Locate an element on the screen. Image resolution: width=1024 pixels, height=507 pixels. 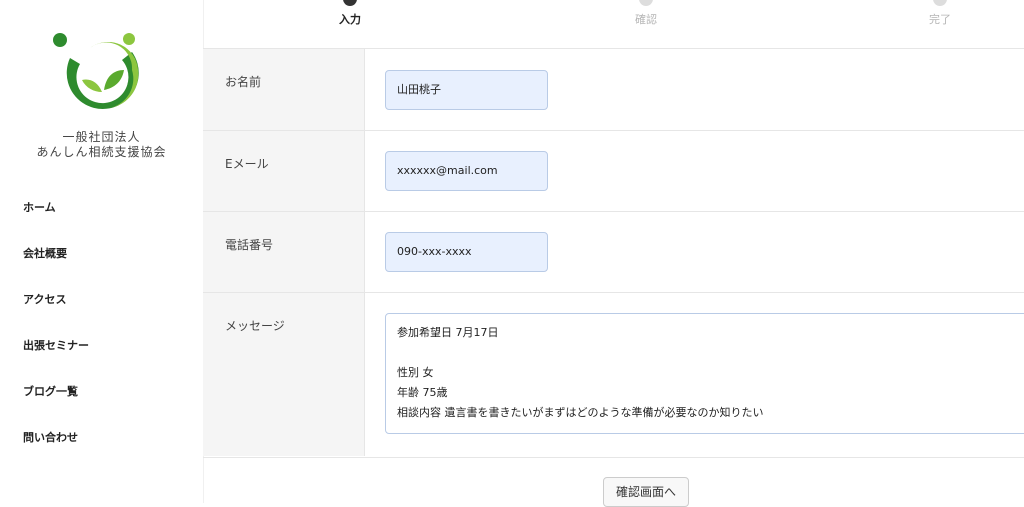
field-label-cell: メッセージ is located at coordinates (284, 374).